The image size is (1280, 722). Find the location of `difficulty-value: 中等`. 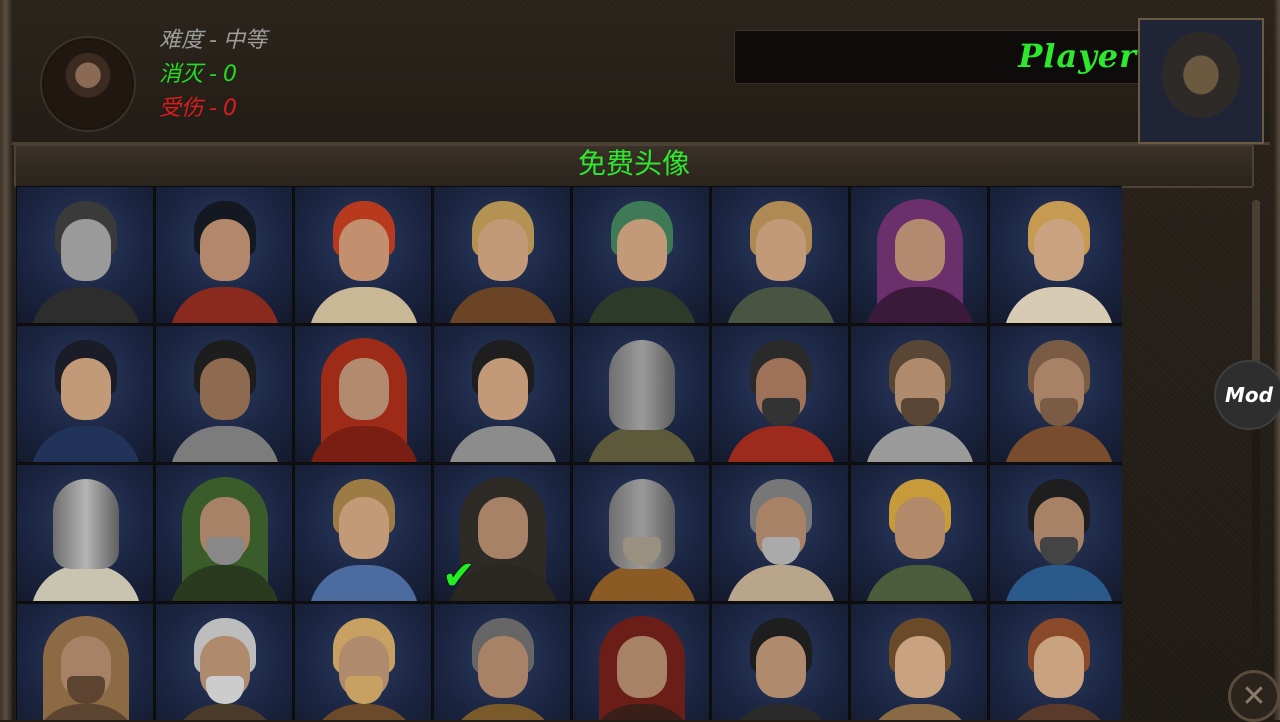

difficulty-value: 中等 is located at coordinates (244, 40).